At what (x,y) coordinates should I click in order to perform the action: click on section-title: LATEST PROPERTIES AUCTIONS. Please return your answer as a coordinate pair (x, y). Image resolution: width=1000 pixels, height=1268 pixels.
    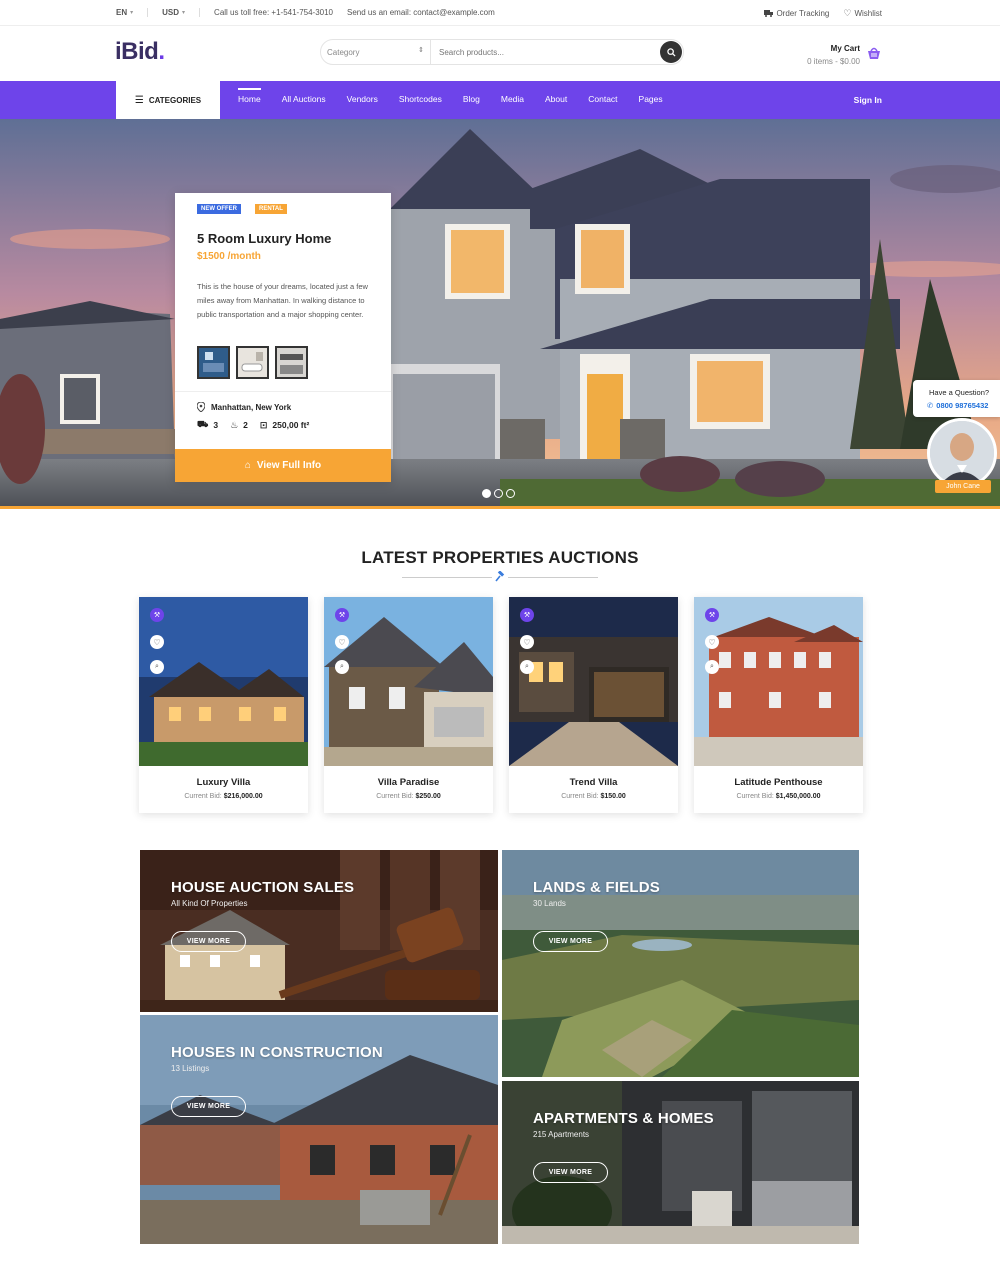
    Looking at the image, I should click on (500, 557).